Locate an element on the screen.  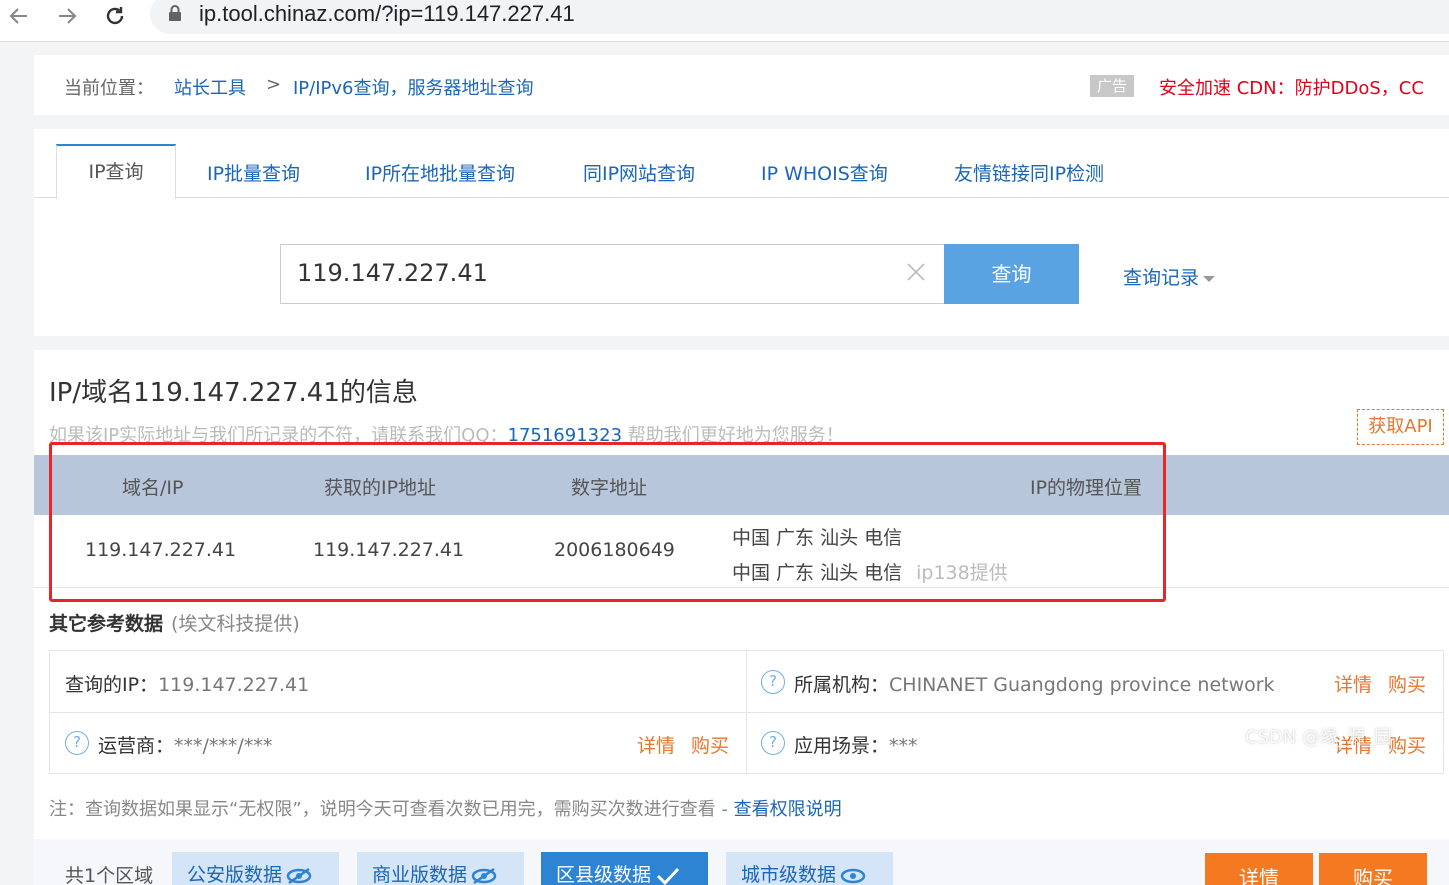
watermark: CSDN @缘_源_园 is located at coordinates (1319, 737).